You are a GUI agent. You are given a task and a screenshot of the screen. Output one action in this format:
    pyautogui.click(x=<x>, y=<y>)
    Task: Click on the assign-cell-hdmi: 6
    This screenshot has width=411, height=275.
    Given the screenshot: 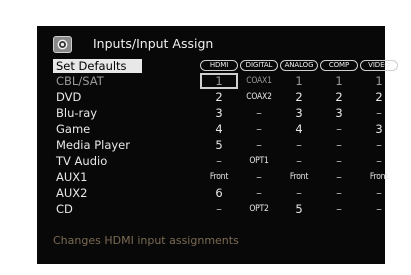 What is the action you would take?
    pyautogui.click(x=219, y=193)
    